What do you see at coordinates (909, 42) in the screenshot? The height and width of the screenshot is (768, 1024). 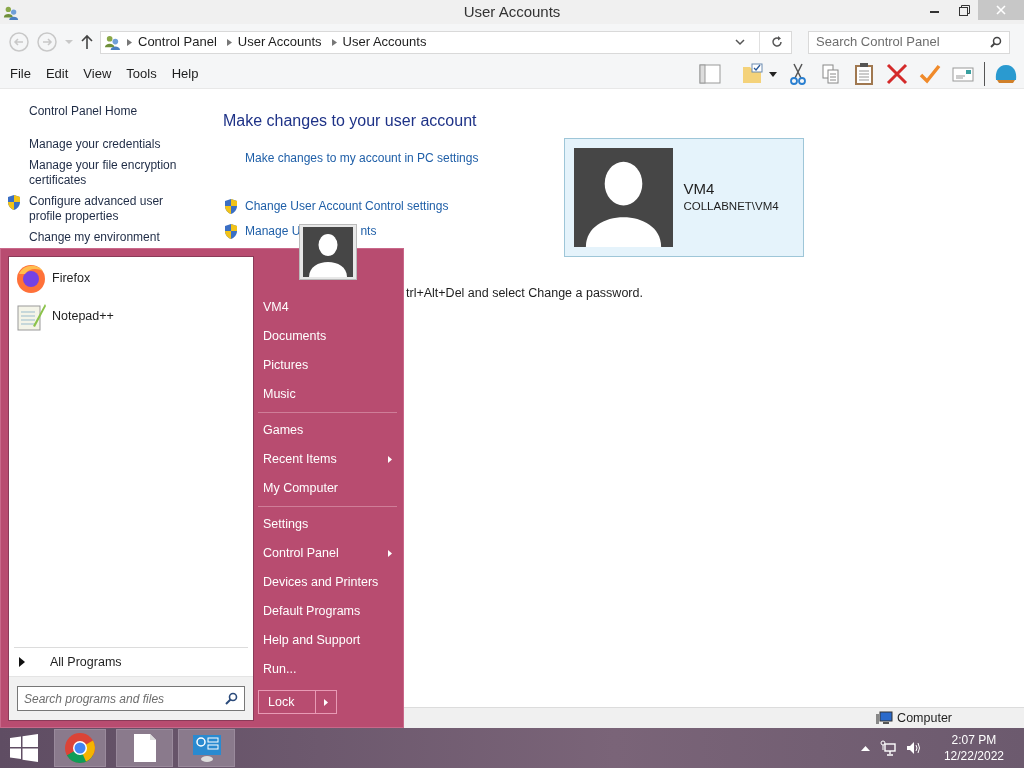 I see `search-field: Search Control Panel` at bounding box center [909, 42].